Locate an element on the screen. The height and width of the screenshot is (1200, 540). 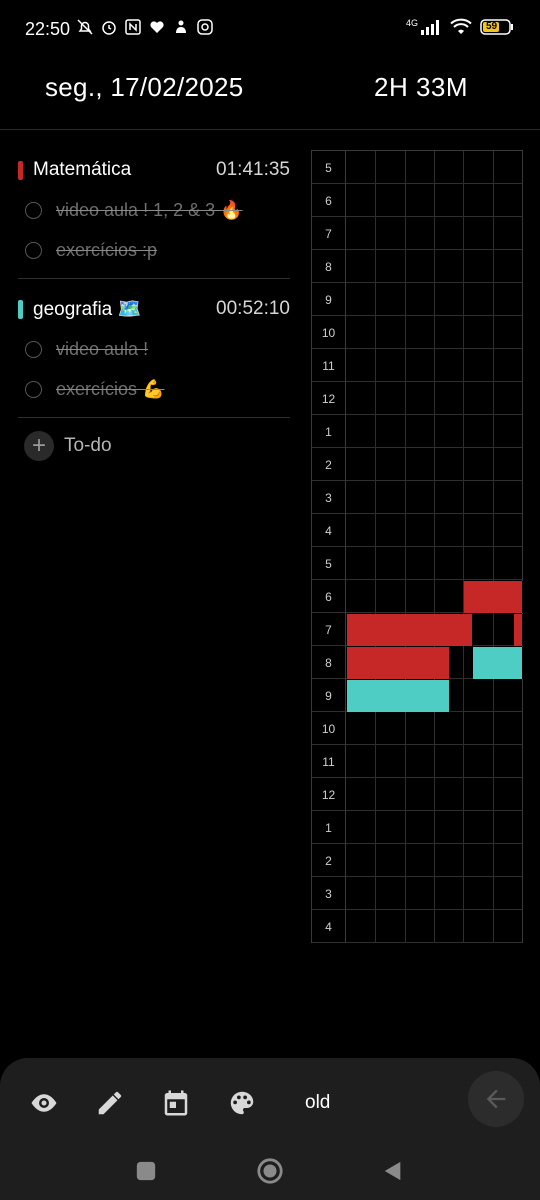
day-header: seg., 17/02/2025 2H 33M is located at coordinates (270, 95).